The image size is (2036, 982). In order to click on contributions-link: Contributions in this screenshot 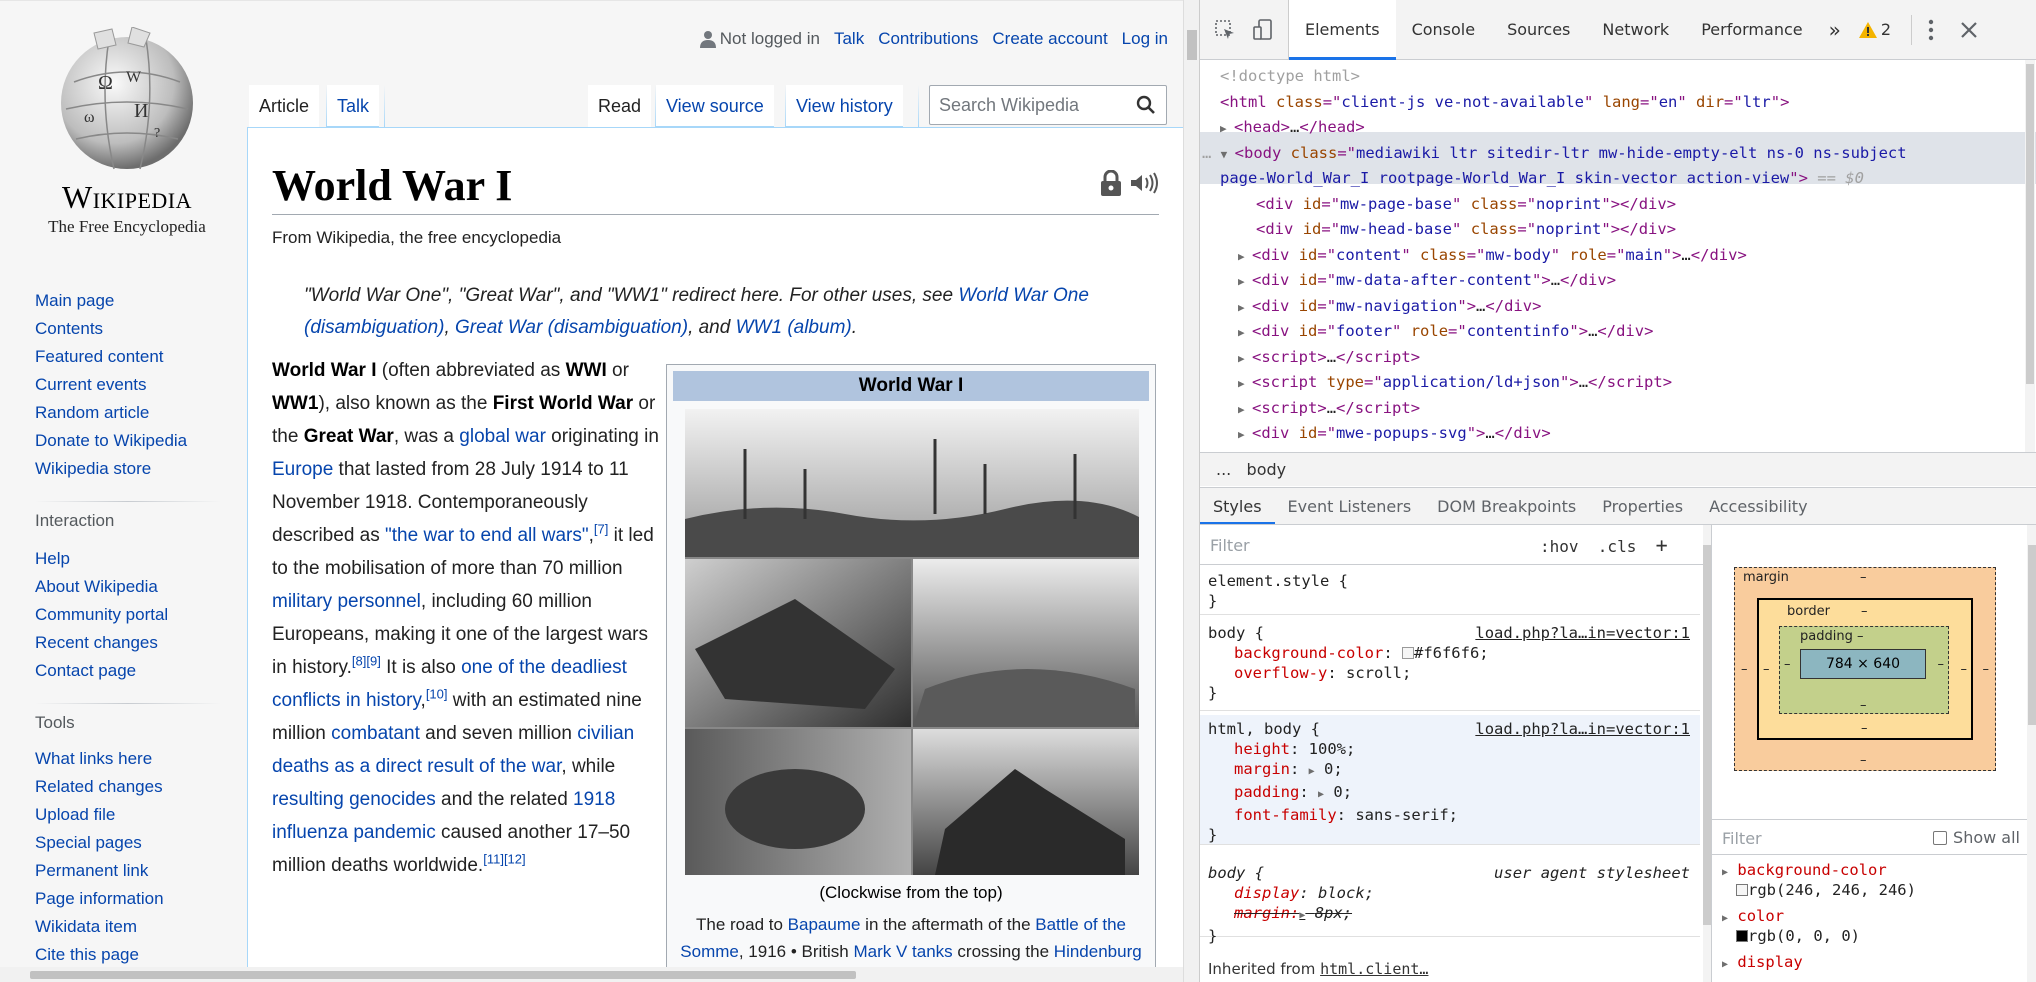, I will do `click(928, 39)`.